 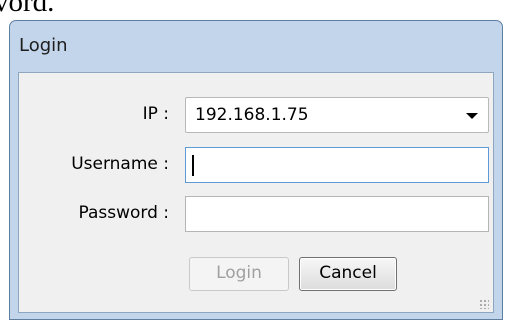 I want to click on login-button: Login, so click(x=239, y=274).